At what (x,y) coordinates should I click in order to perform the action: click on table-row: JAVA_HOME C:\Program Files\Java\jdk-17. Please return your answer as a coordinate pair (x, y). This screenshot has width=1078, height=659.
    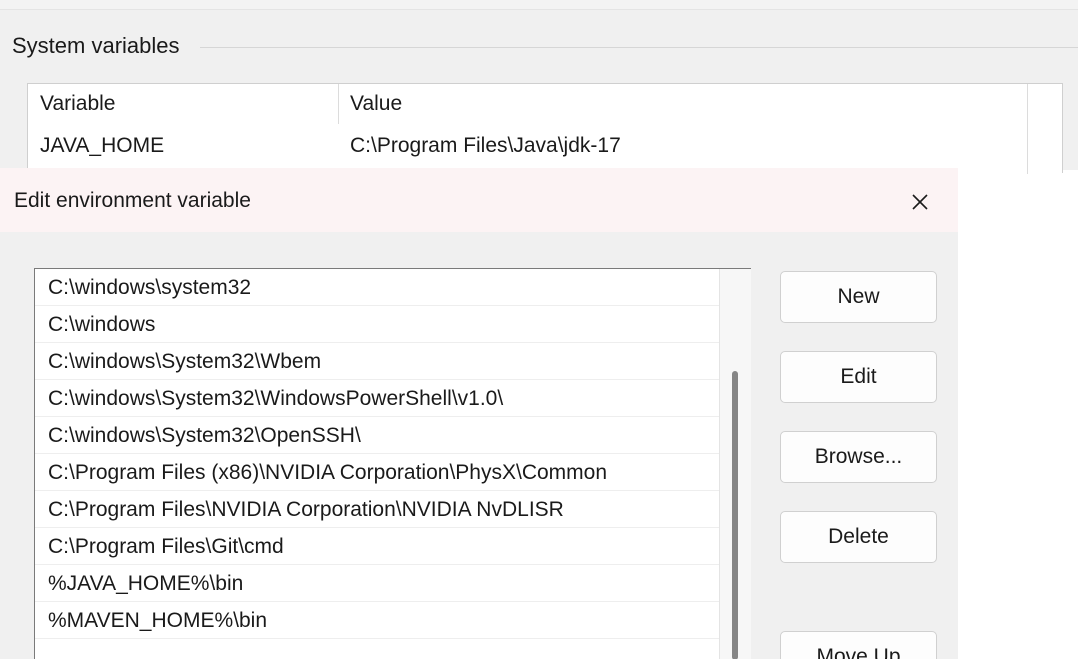
    Looking at the image, I should click on (528, 149).